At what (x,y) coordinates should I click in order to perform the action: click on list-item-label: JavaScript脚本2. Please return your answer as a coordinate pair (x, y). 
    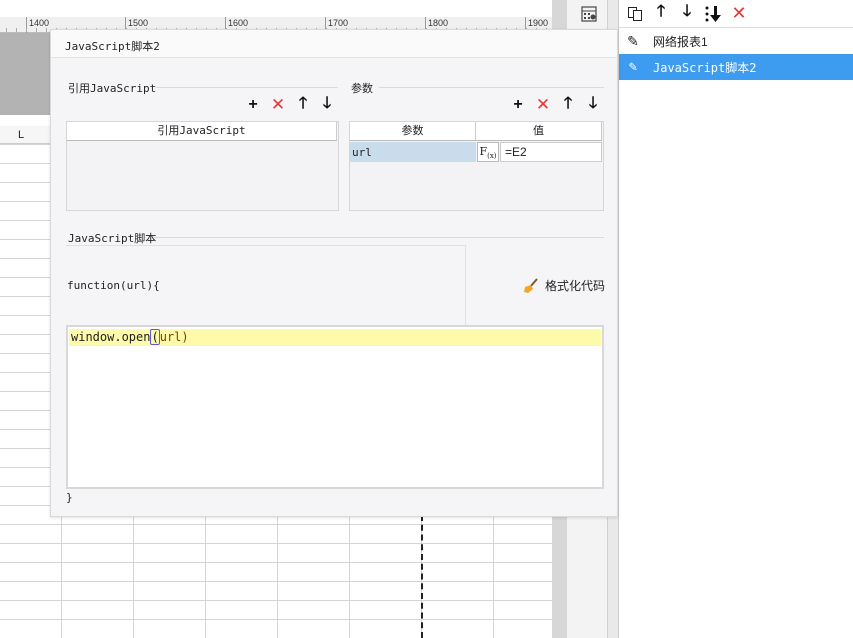
    Looking at the image, I should click on (705, 67).